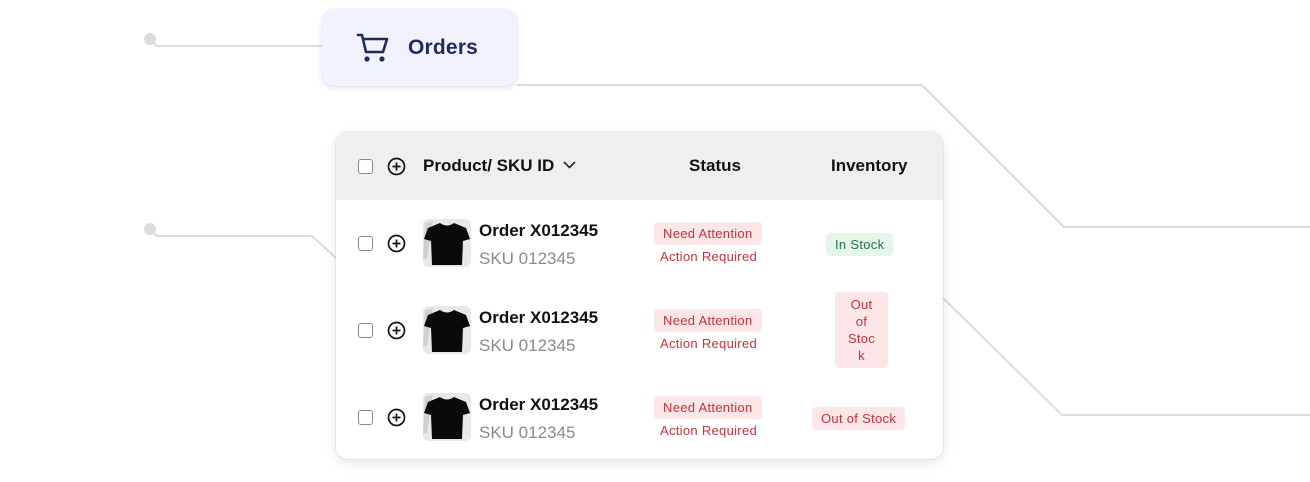 Image resolution: width=1310 pixels, height=482 pixels. I want to click on orders-label: Orders, so click(443, 47).